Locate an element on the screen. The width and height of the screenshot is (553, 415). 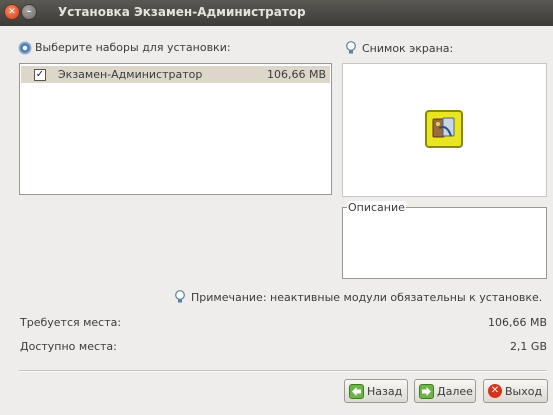
title-bar: ✕ – Установка Экзамен-Администратор is located at coordinates (276, 13).